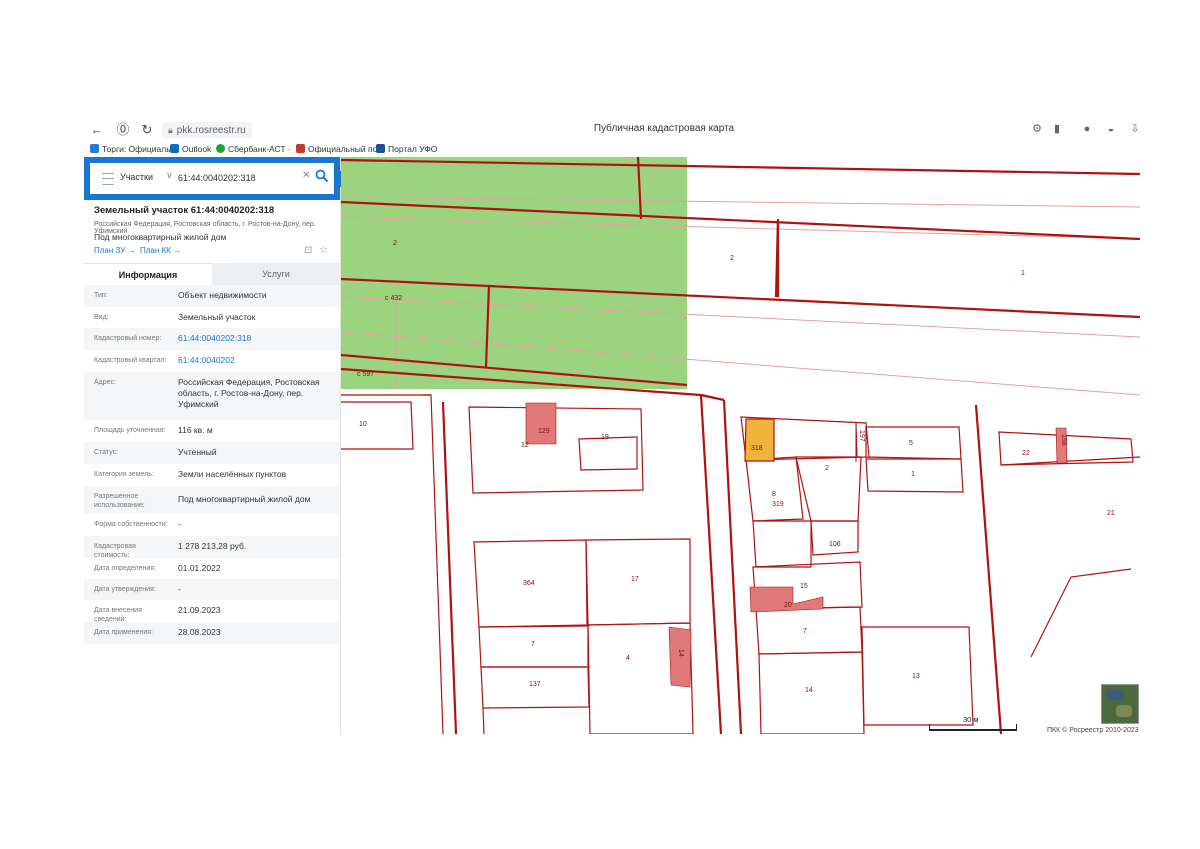 Image resolution: width=1200 pixels, height=849 pixels. I want to click on ufo-portal-icon, so click(380, 148).